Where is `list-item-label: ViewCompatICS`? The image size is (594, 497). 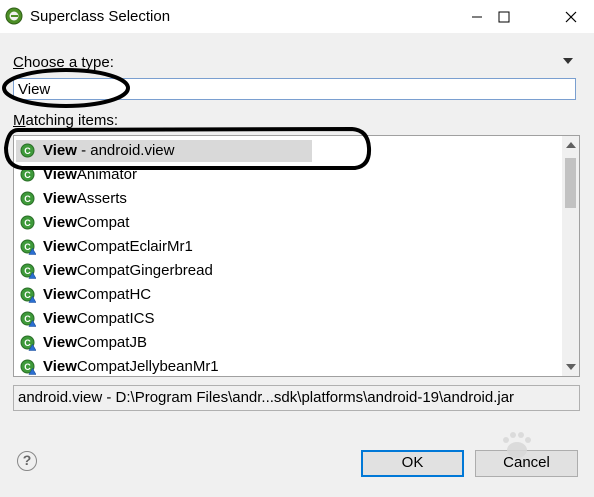 list-item-label: ViewCompatICS is located at coordinates (99, 318).